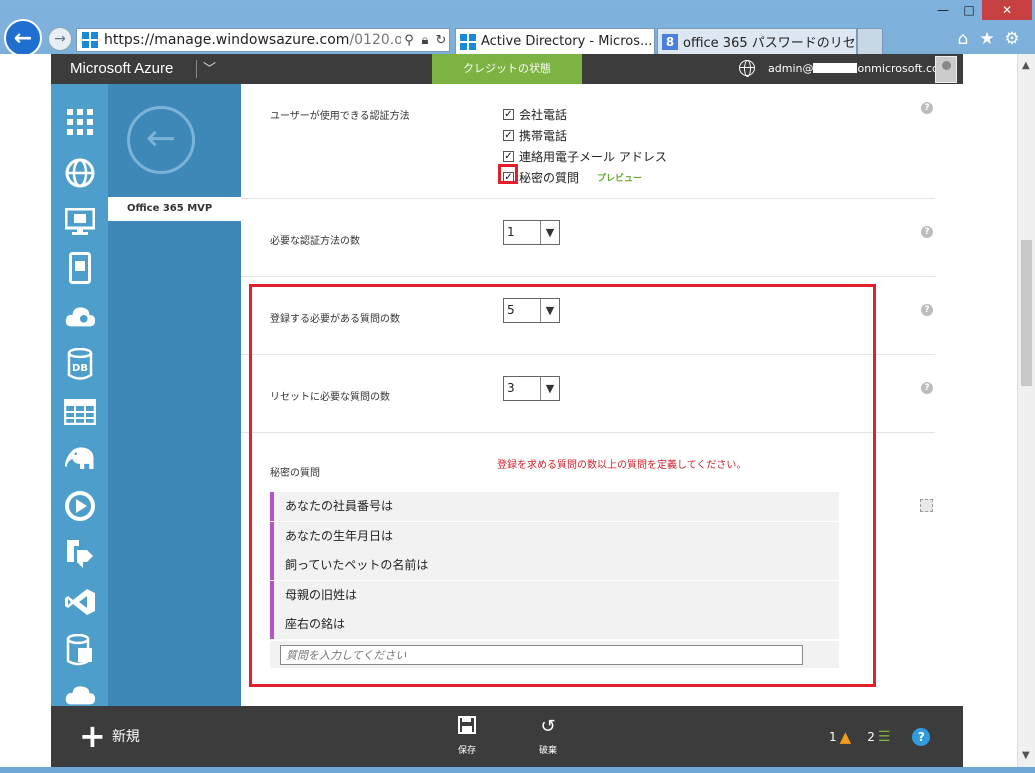 Image resolution: width=1035 pixels, height=773 pixels. I want to click on all-items-grid-icon, so click(80, 122).